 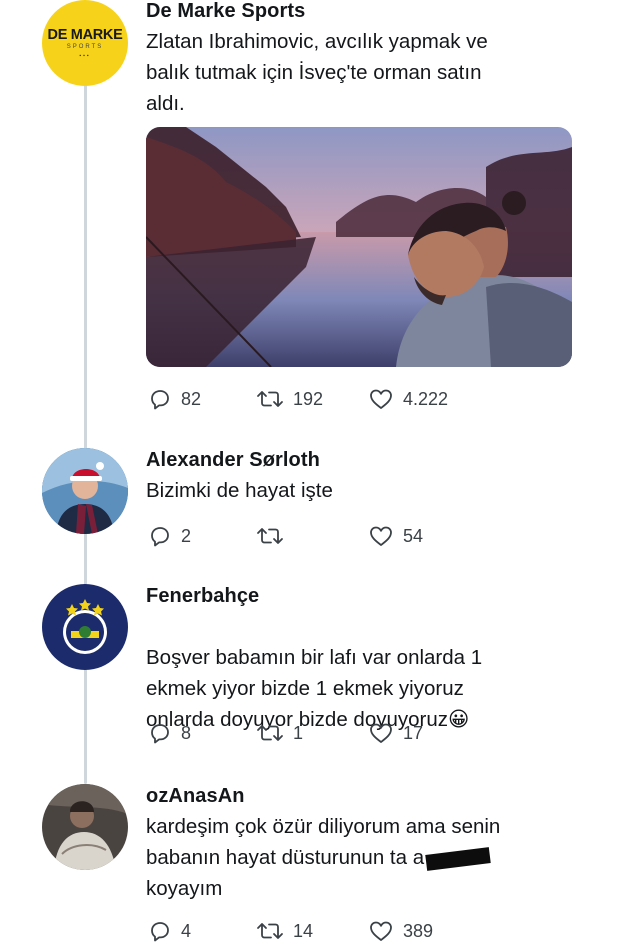 I want to click on reply-count: 82, so click(x=191, y=398).